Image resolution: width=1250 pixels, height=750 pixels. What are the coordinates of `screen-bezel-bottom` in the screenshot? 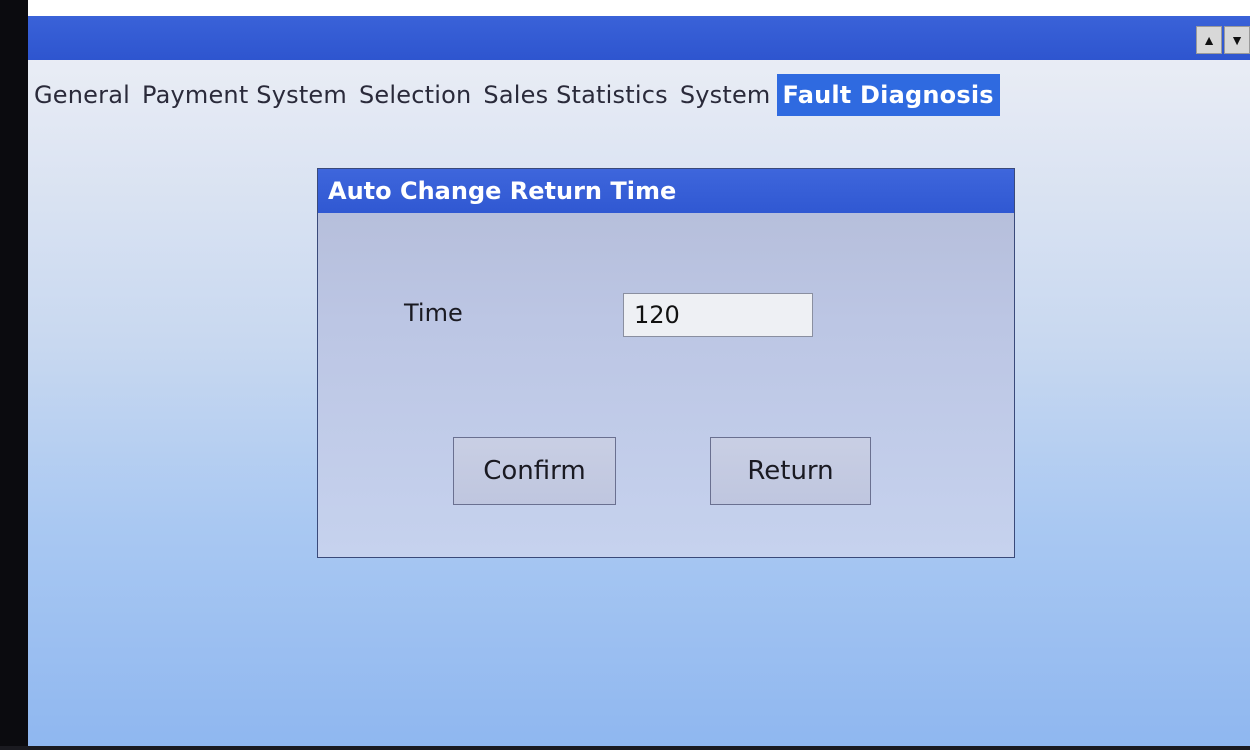 It's located at (625, 748).